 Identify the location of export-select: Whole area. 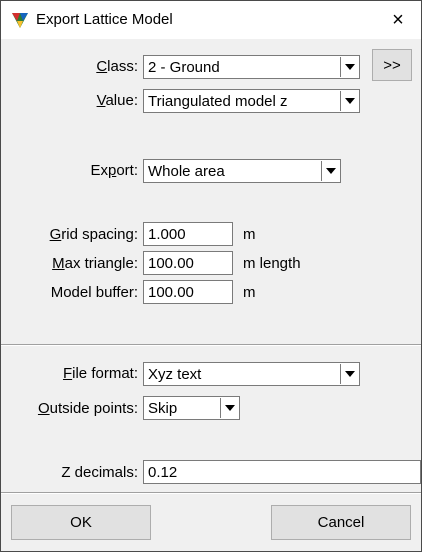
(242, 171).